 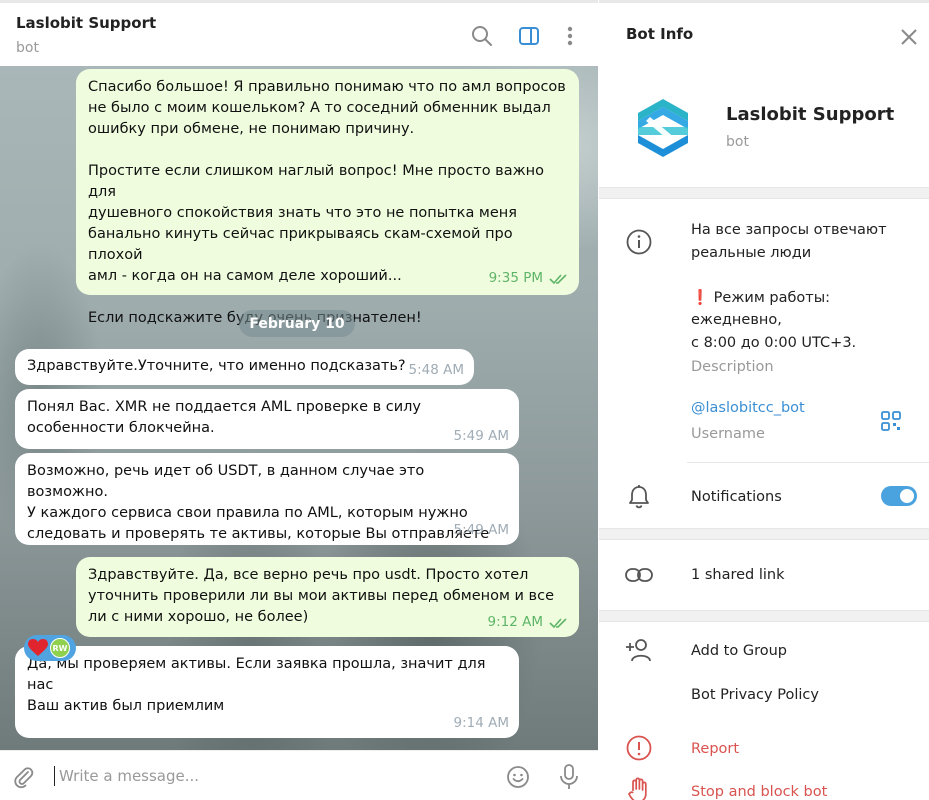 What do you see at coordinates (751, 252) in the screenshot?
I see `description-line: реальные люди` at bounding box center [751, 252].